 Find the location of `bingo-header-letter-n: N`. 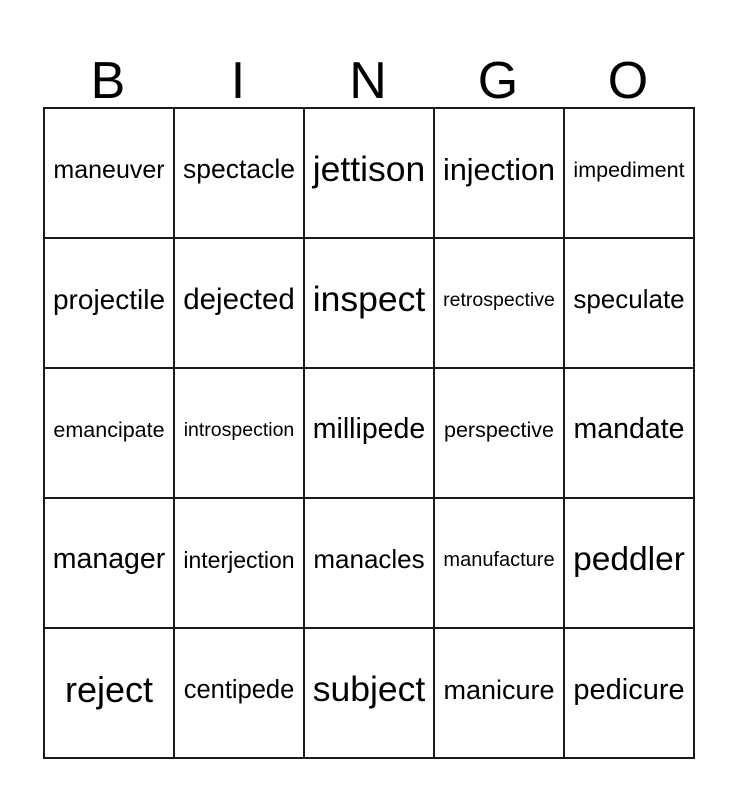

bingo-header-letter-n: N is located at coordinates (368, 81).